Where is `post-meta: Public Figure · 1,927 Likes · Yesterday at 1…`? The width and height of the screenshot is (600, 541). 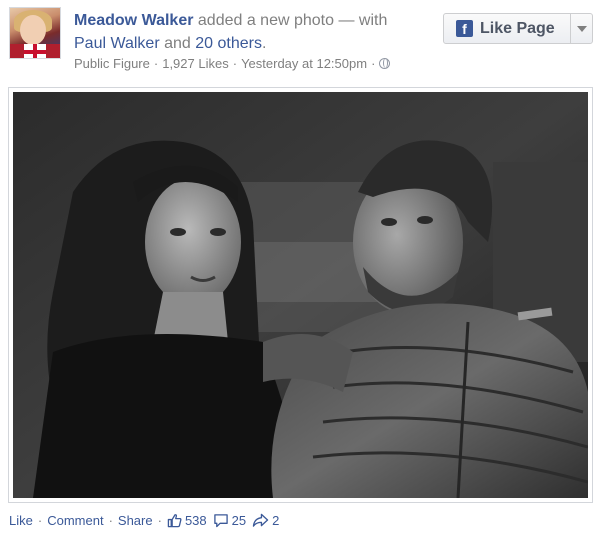 post-meta: Public Figure · 1,927 Likes · Yesterday at 1… is located at coordinates (232, 63).